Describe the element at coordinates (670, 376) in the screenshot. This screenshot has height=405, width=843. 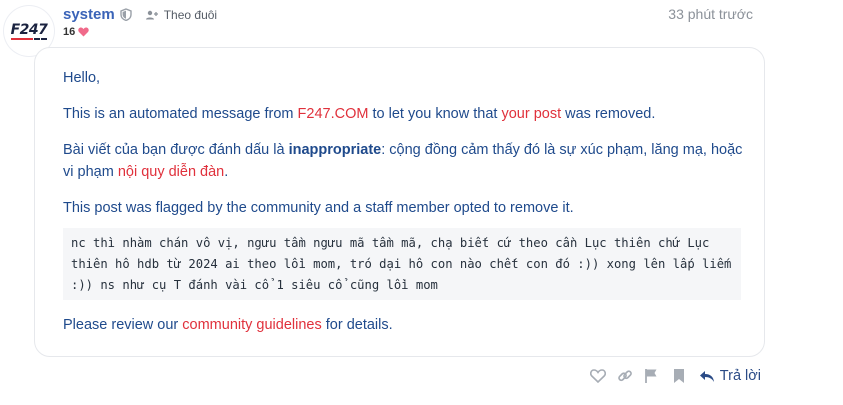
I see `post-actions: Trả lời` at that location.